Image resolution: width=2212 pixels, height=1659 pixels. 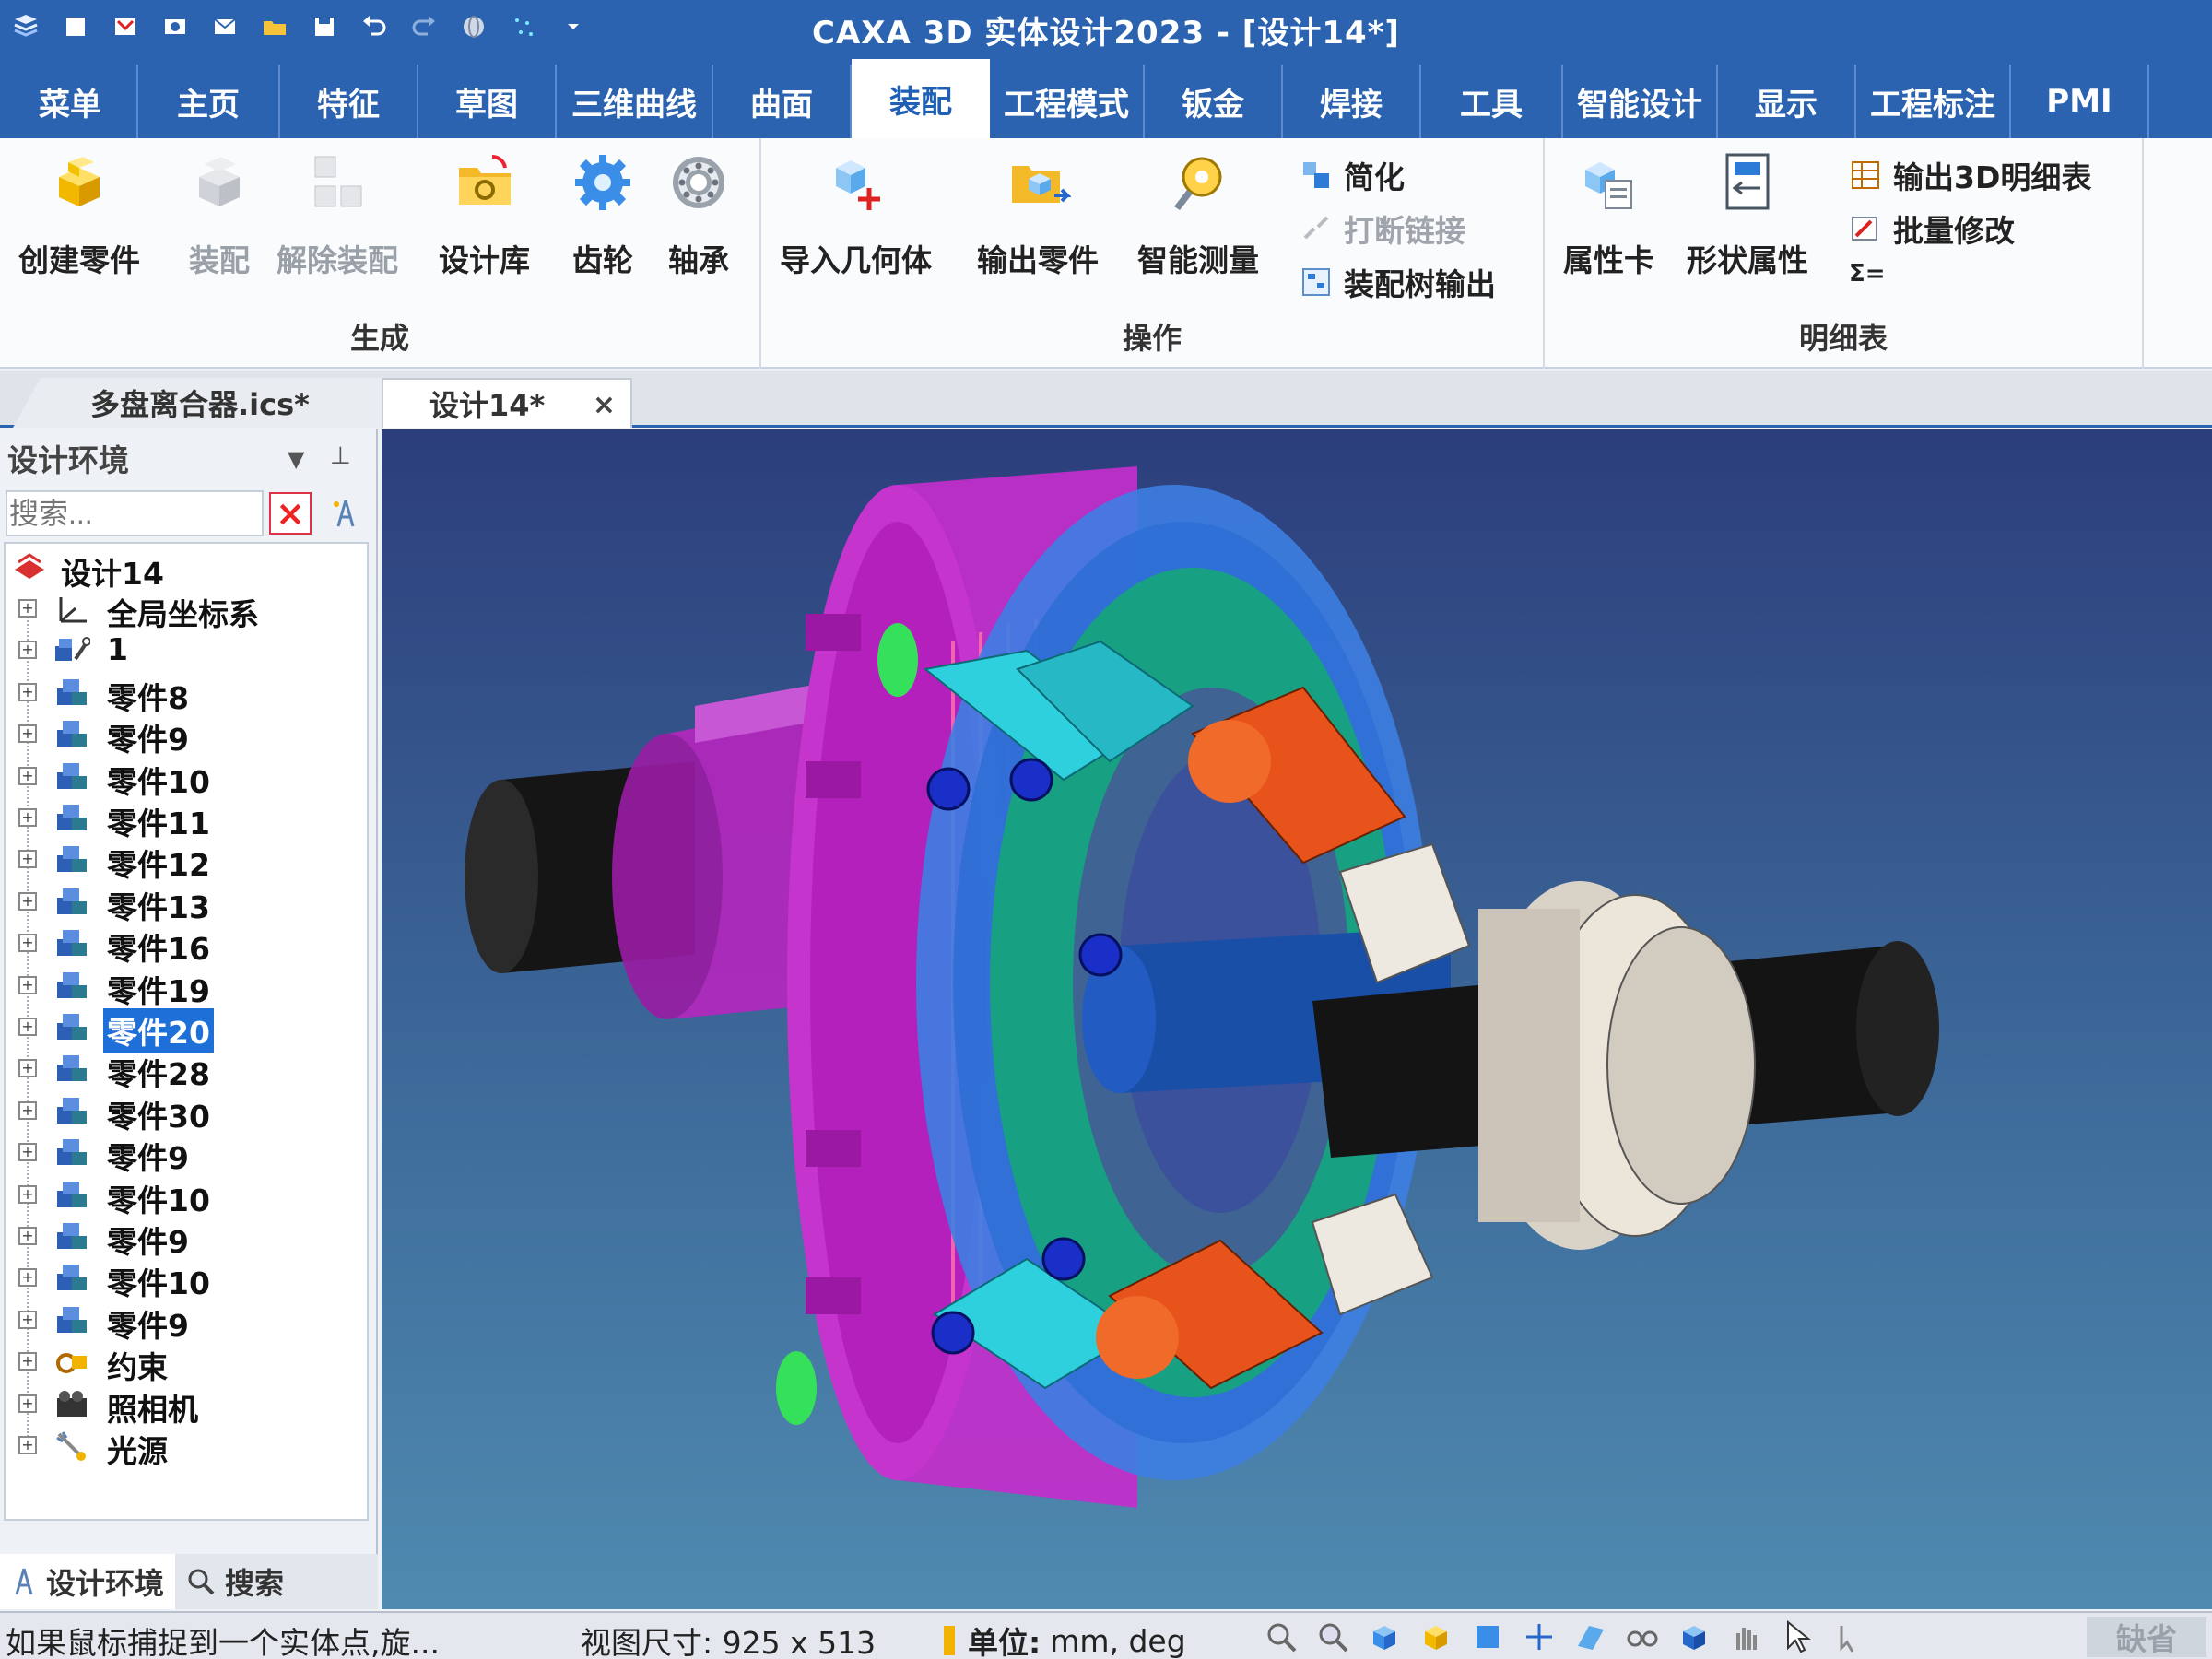 What do you see at coordinates (186, 1030) in the screenshot?
I see `tree-item: + 零件20` at bounding box center [186, 1030].